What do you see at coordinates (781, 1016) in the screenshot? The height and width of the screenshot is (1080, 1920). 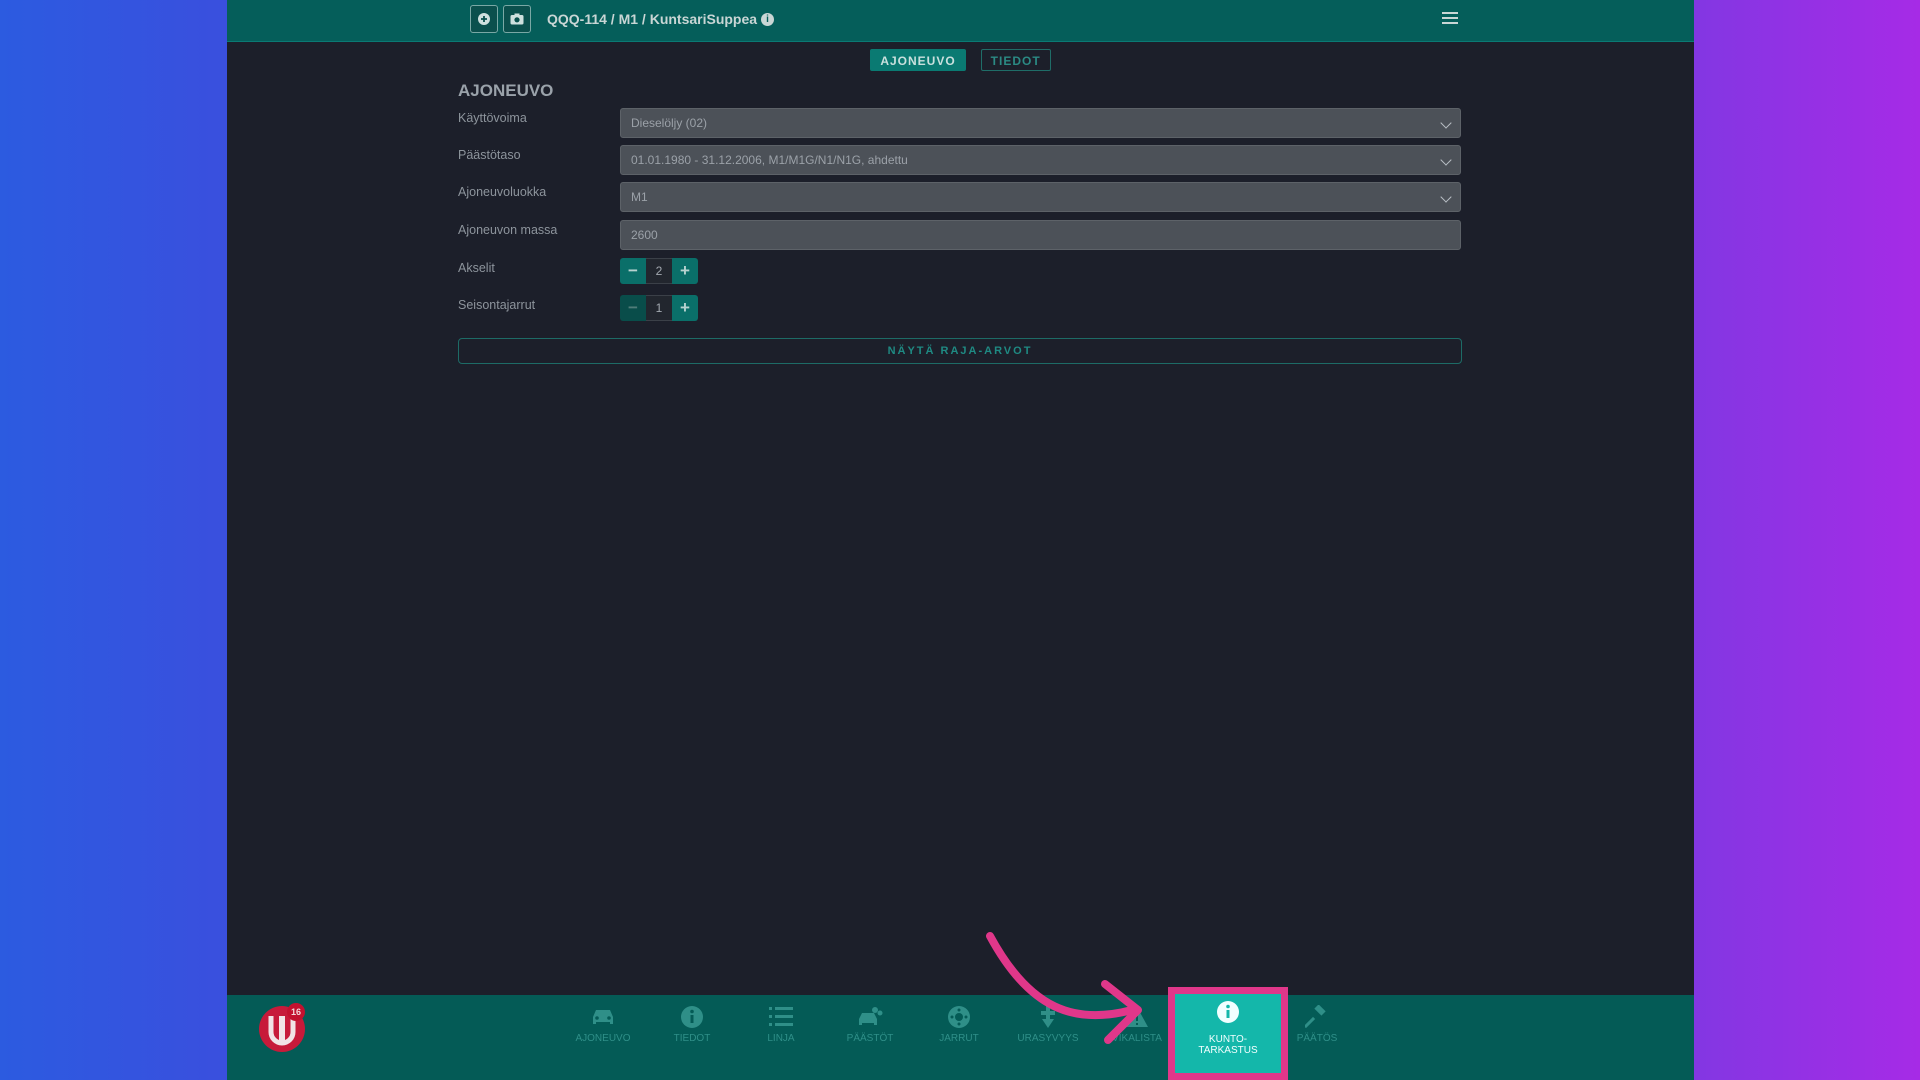 I see `list-icon` at bounding box center [781, 1016].